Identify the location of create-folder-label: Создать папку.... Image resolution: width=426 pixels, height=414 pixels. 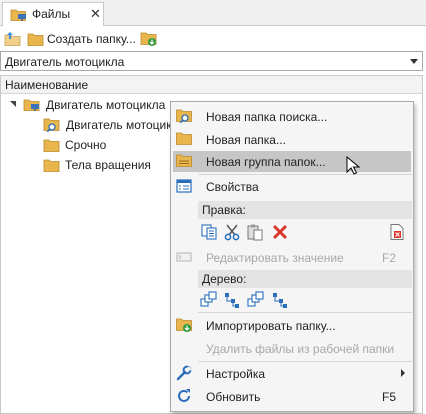
(91, 39).